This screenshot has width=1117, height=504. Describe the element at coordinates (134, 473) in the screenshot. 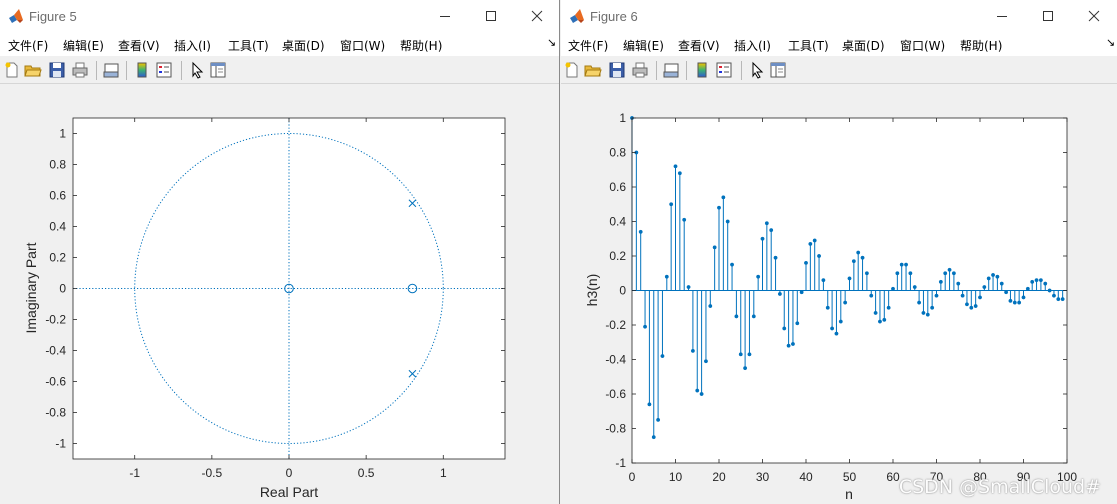

I see `x-tick-label: -1` at that location.